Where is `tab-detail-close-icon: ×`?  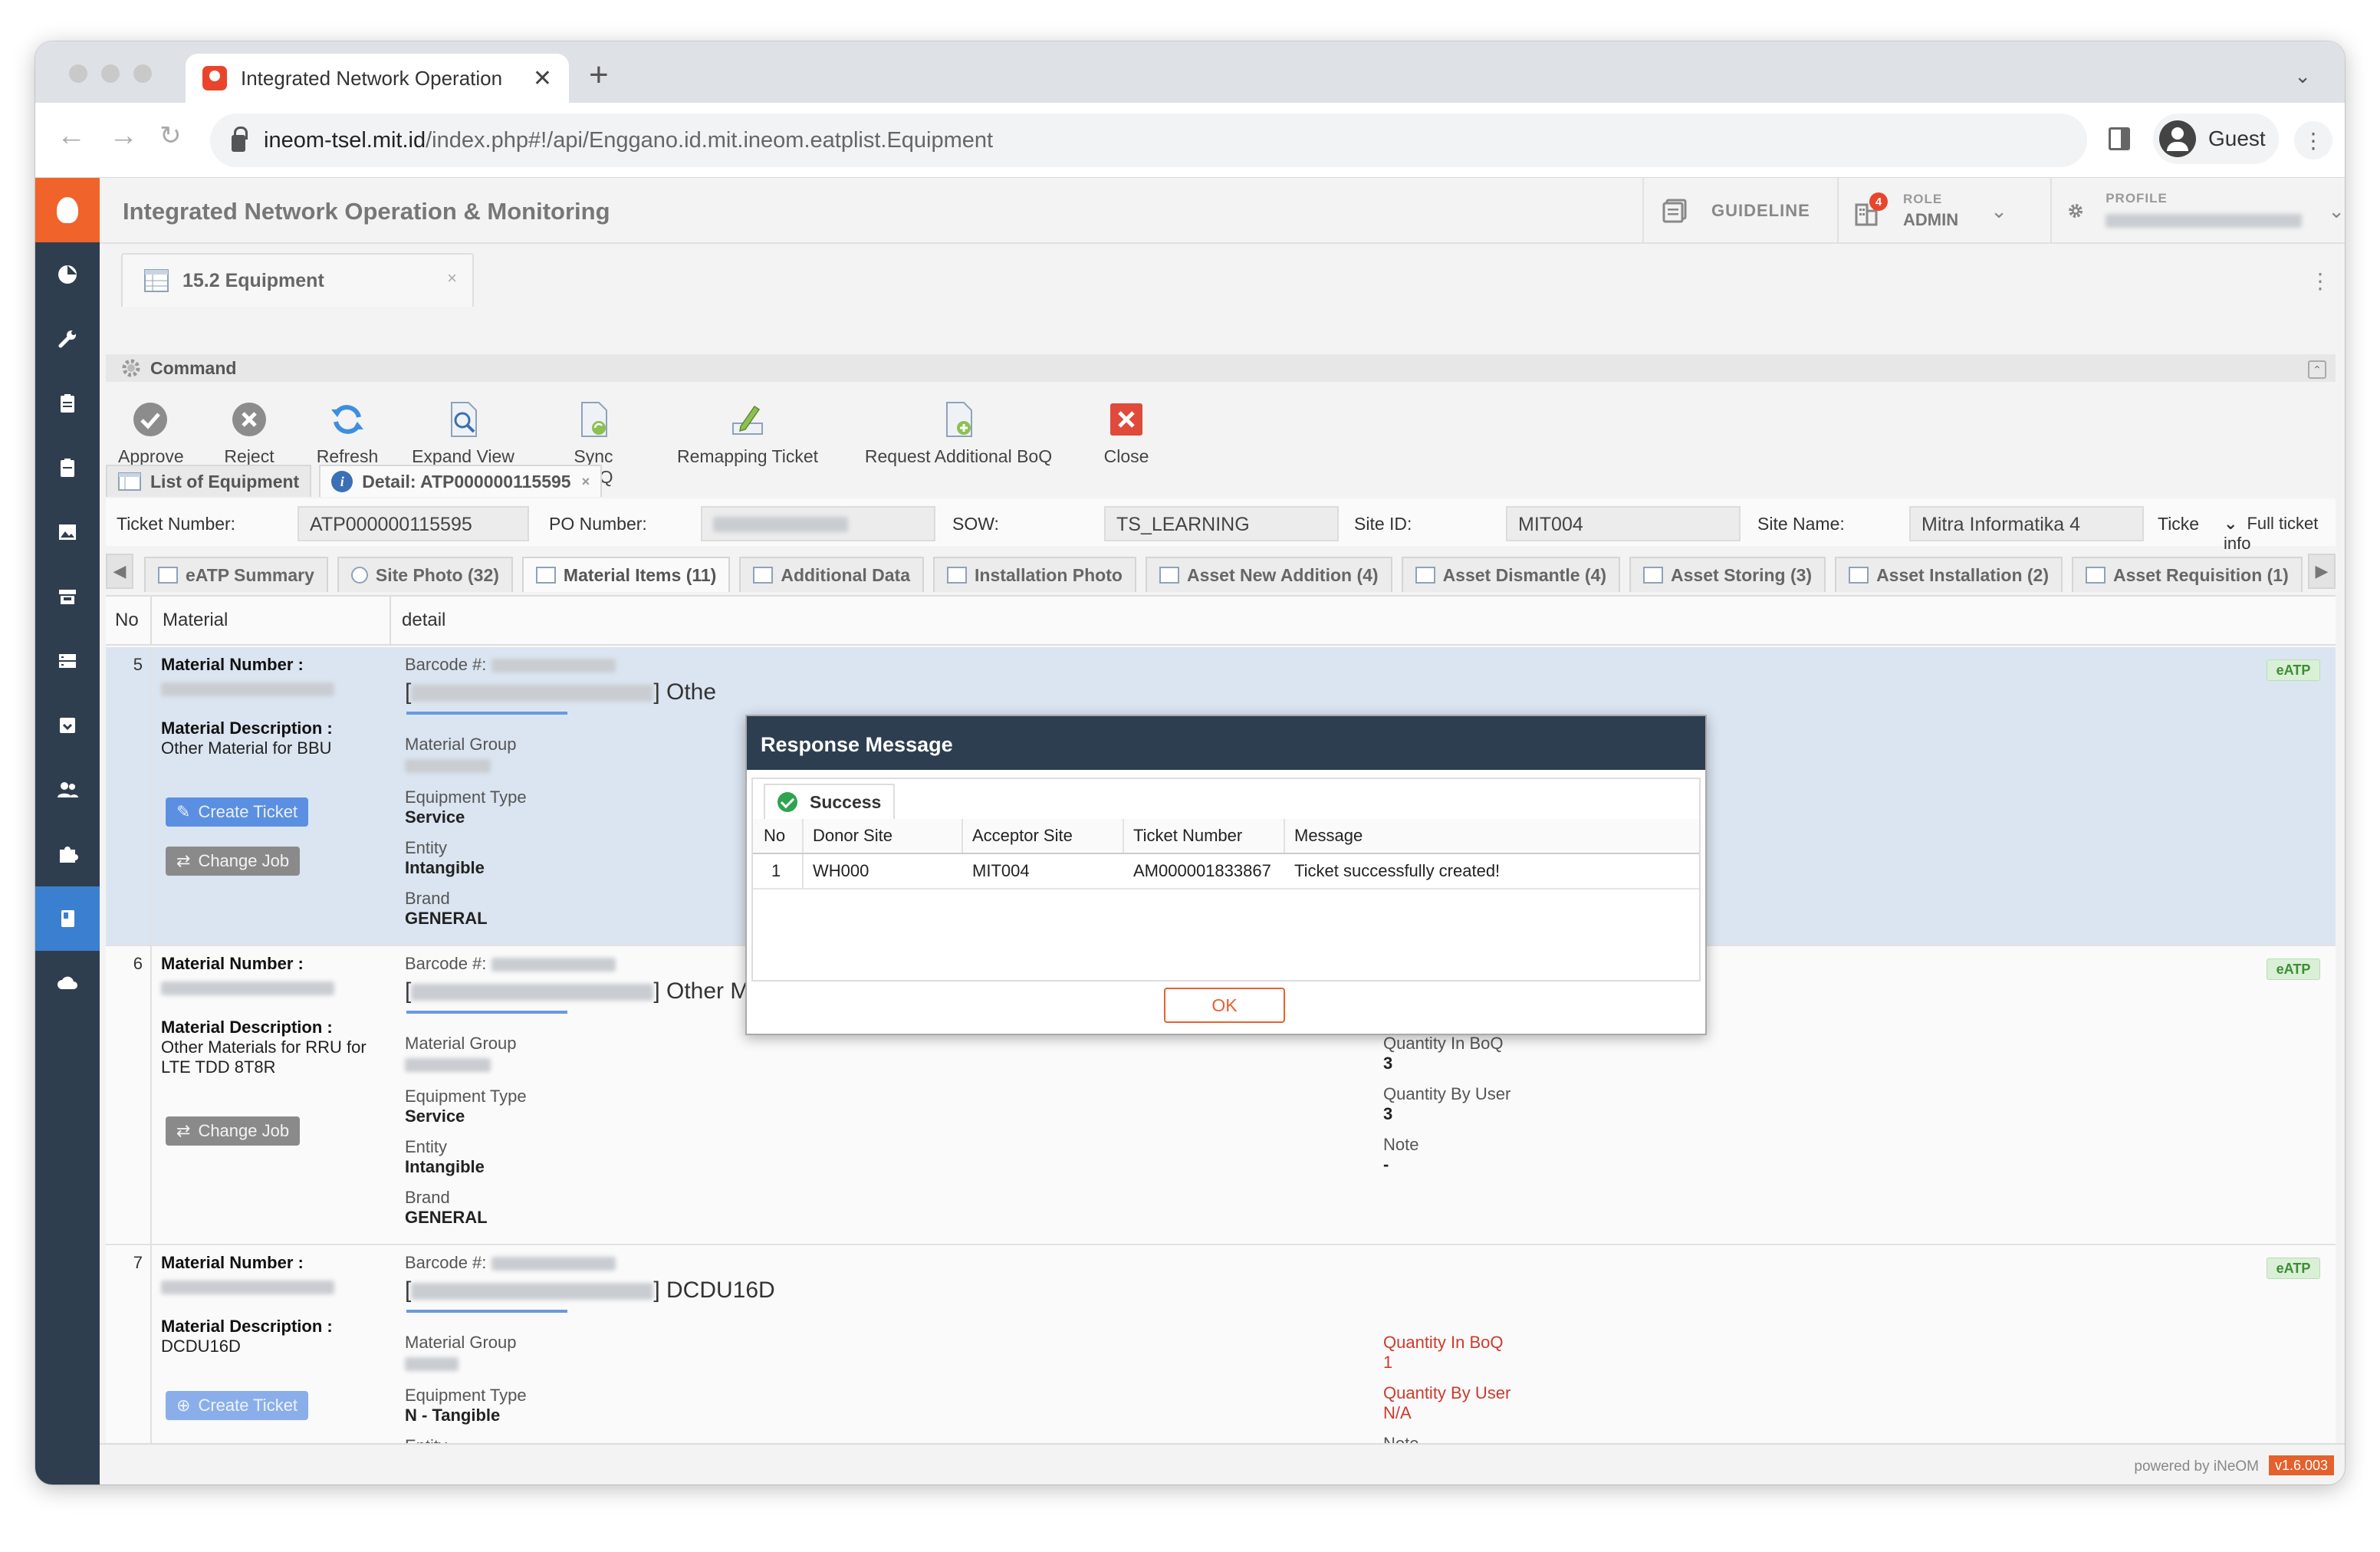 tab-detail-close-icon: × is located at coordinates (586, 482).